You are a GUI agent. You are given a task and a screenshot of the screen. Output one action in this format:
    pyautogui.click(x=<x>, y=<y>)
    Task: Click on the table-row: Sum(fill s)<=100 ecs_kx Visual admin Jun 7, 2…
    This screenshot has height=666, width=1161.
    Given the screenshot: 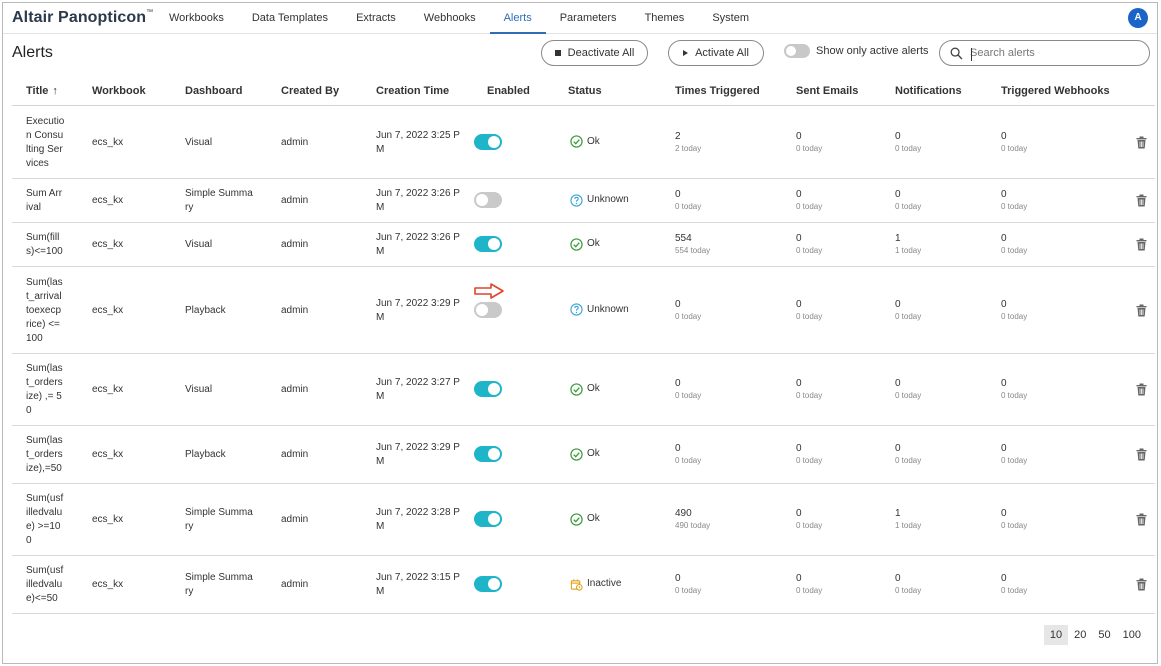 What is the action you would take?
    pyautogui.click(x=583, y=245)
    